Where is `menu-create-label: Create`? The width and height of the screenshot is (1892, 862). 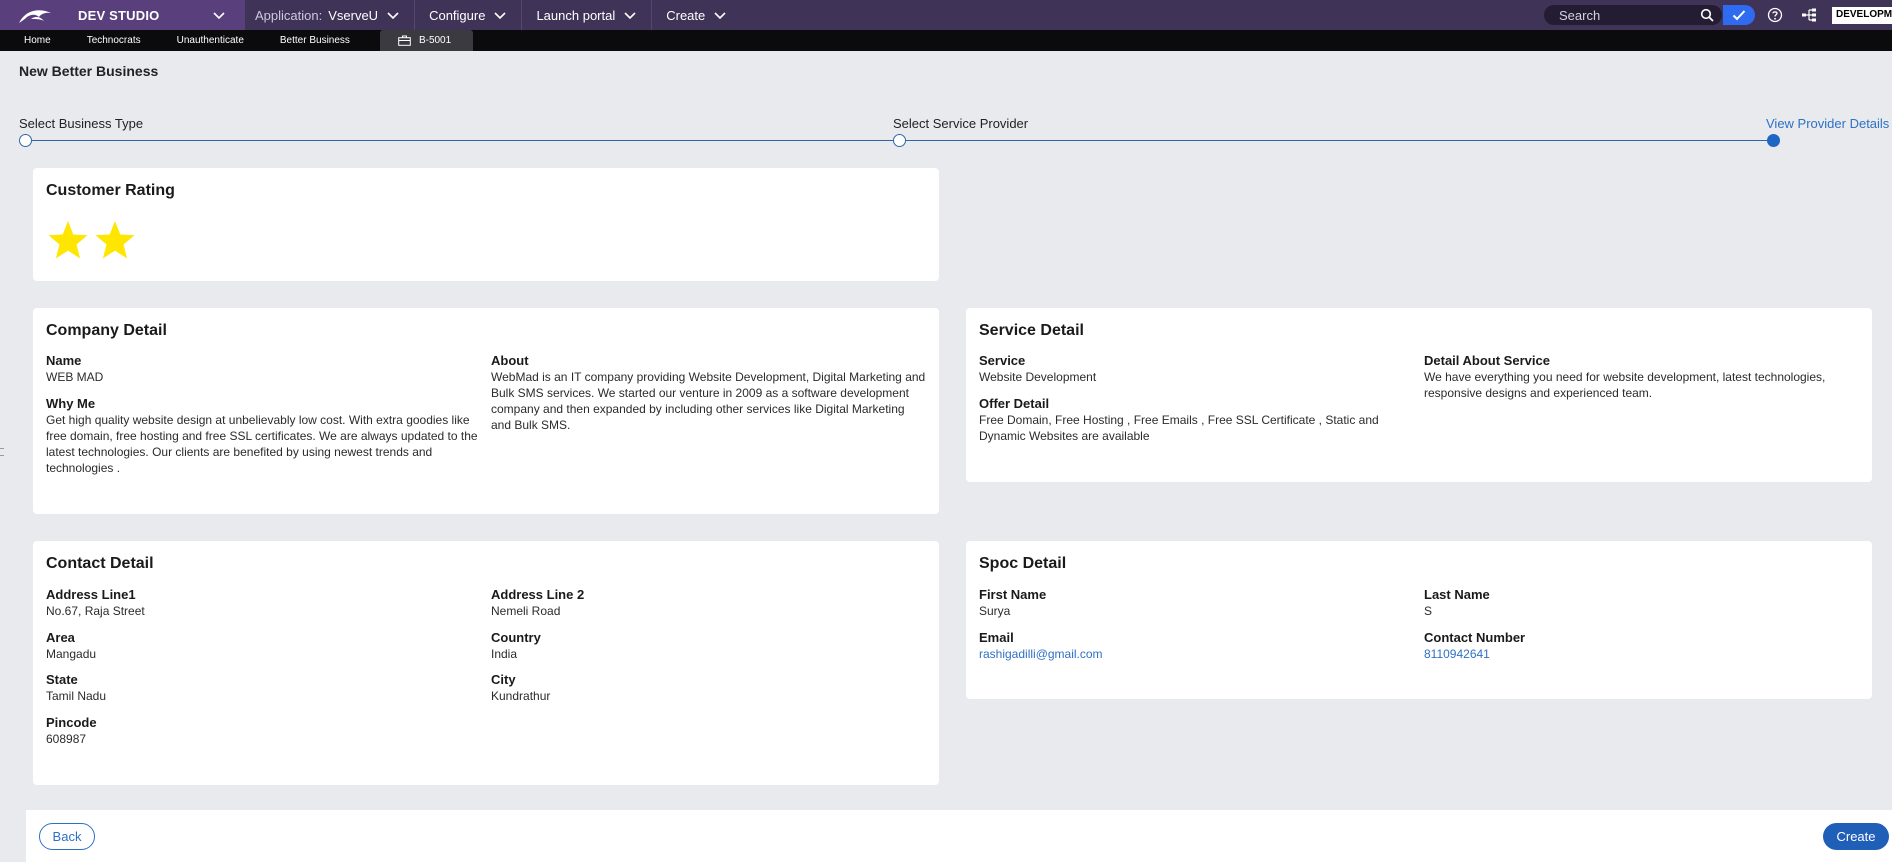
menu-create-label: Create is located at coordinates (686, 15).